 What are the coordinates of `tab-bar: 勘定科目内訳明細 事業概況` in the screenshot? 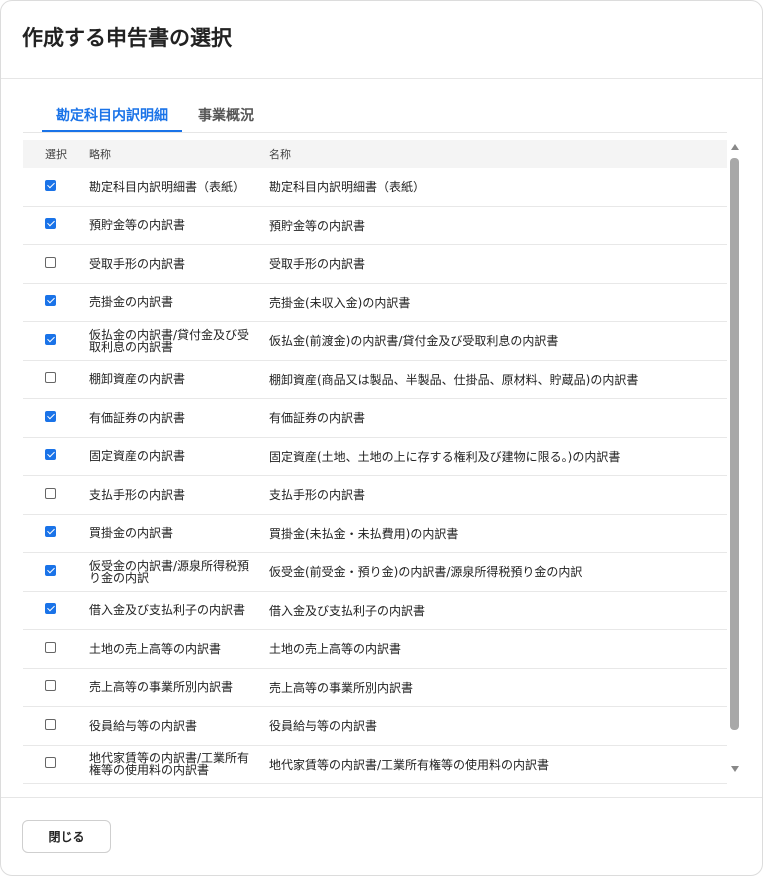 It's located at (155, 117).